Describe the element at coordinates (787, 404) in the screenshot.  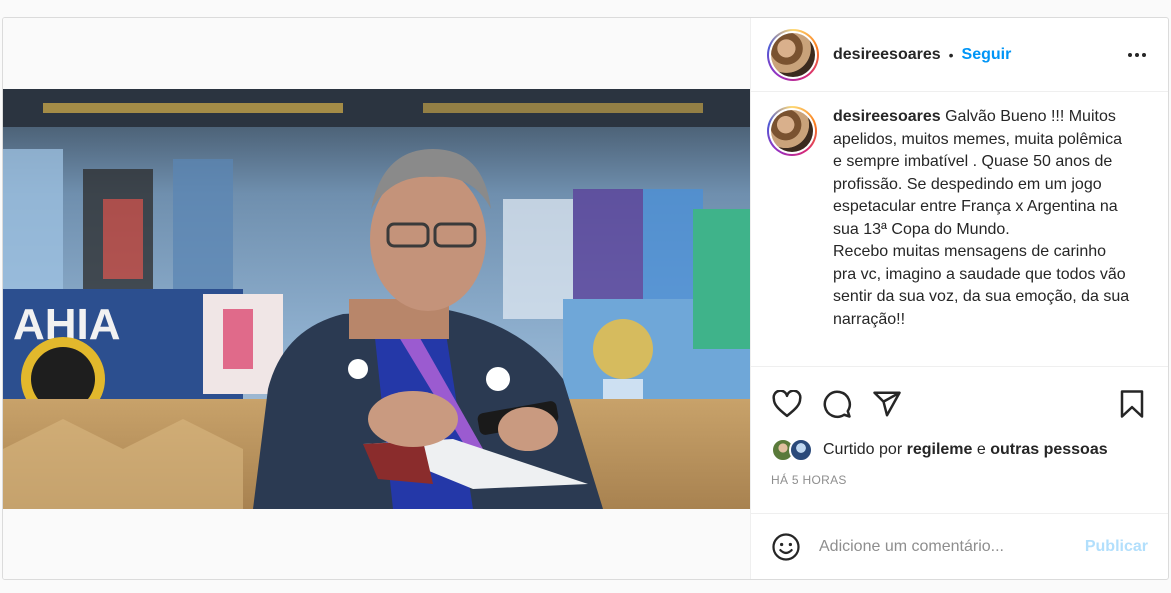
I see `heart-icon` at that location.